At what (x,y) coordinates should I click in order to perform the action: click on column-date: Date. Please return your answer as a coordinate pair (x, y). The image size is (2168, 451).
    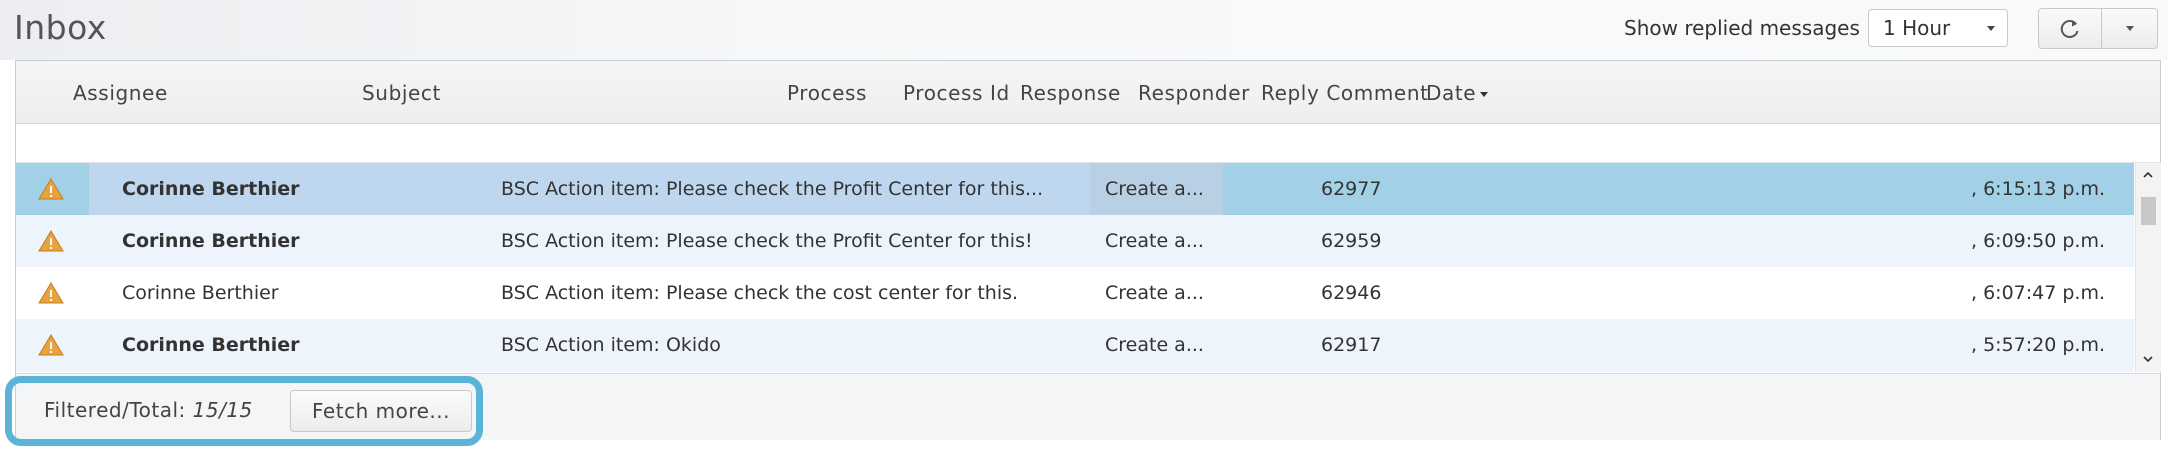
    Looking at the image, I should click on (1457, 93).